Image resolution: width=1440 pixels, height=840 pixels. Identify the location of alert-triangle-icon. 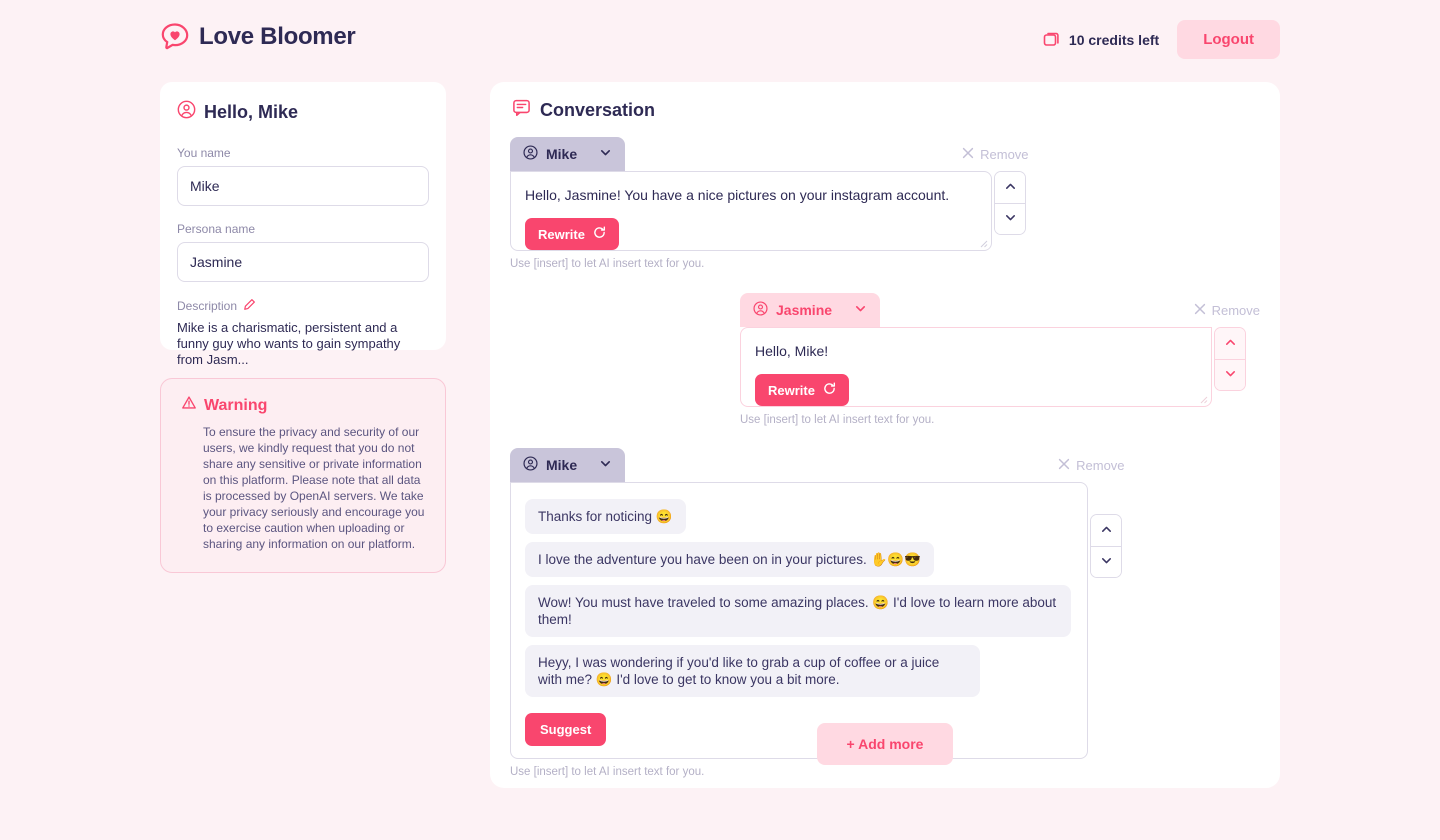
(189, 405).